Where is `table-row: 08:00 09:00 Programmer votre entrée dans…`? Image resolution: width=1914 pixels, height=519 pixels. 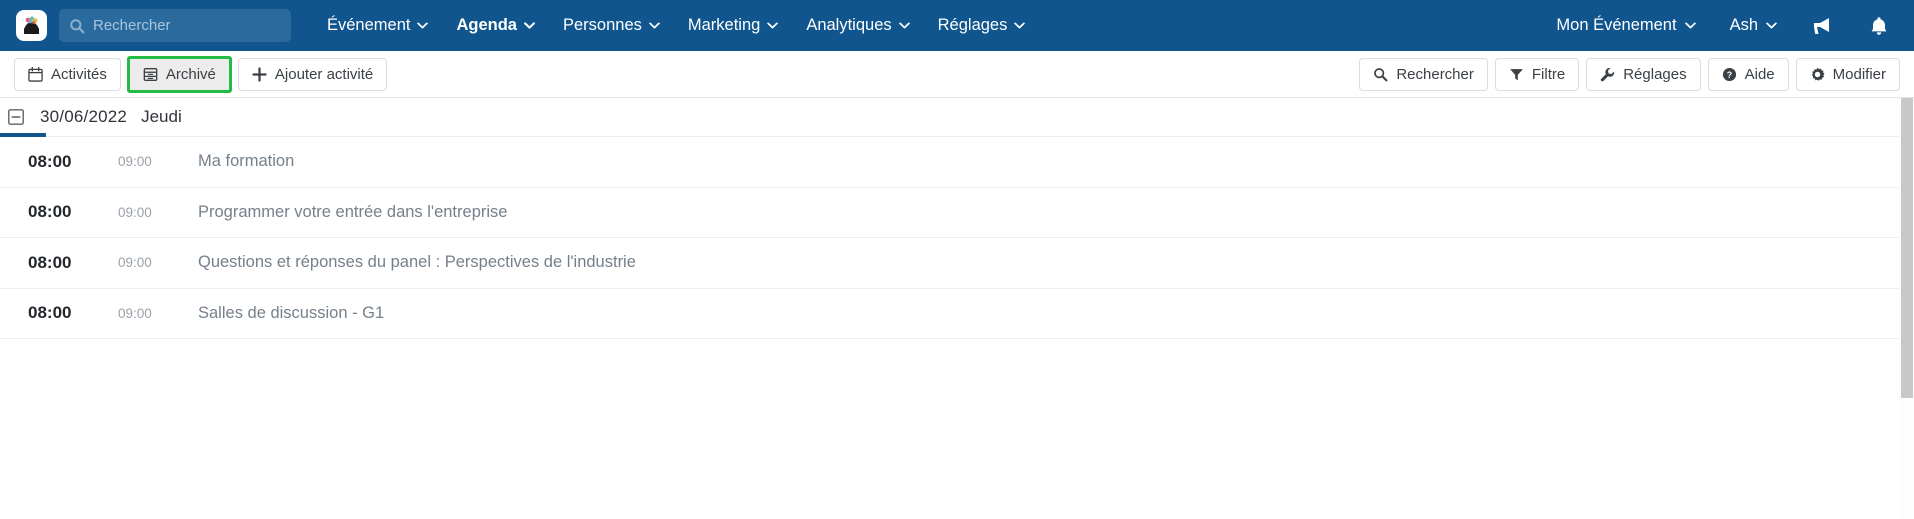 table-row: 08:00 09:00 Programmer votre entrée dans… is located at coordinates (957, 212).